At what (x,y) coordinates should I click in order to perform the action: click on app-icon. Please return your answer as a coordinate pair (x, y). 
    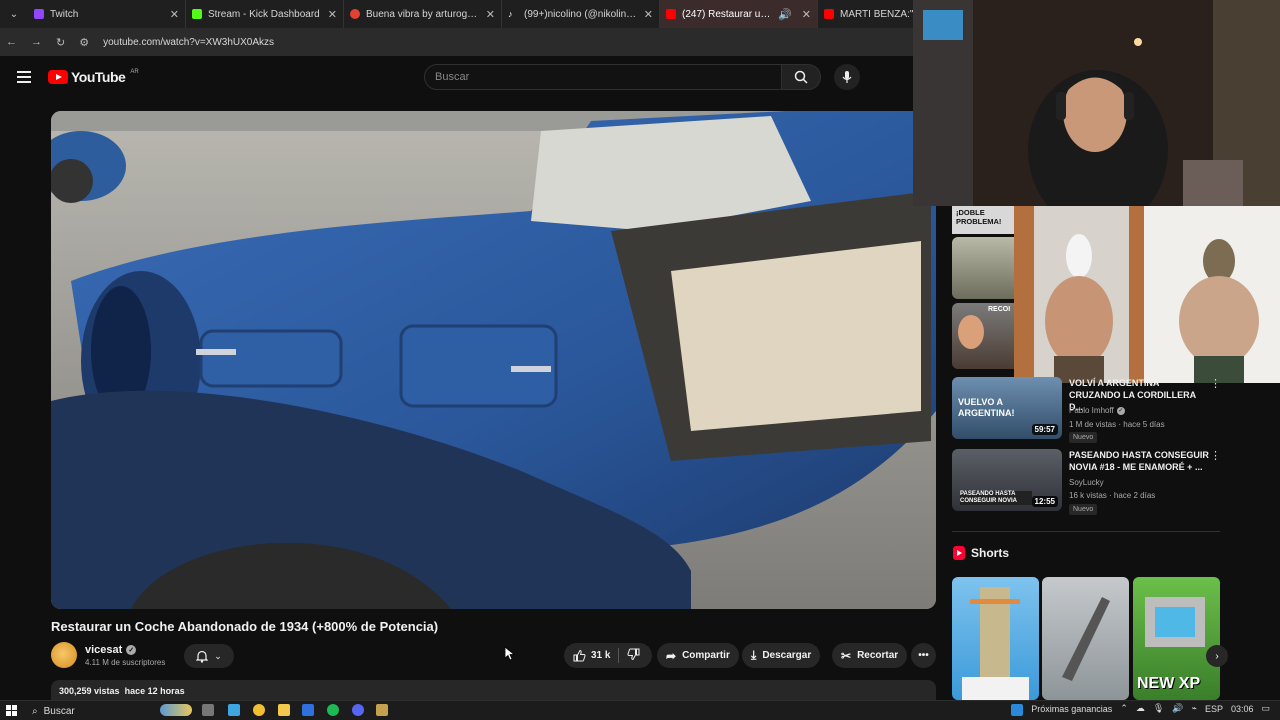
    Looking at the image, I should click on (382, 710).